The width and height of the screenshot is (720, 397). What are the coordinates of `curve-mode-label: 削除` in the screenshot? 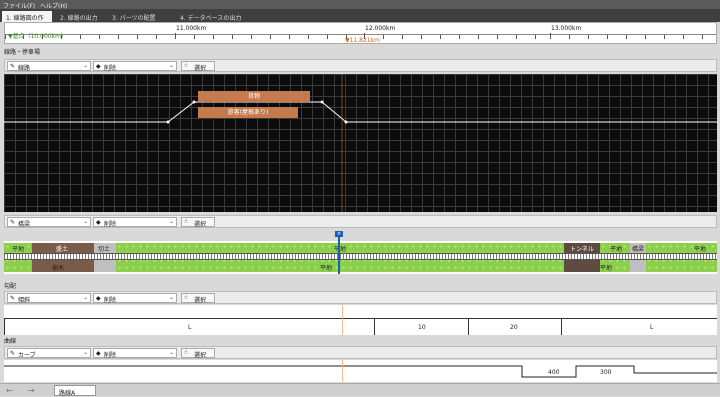 It's located at (110, 355).